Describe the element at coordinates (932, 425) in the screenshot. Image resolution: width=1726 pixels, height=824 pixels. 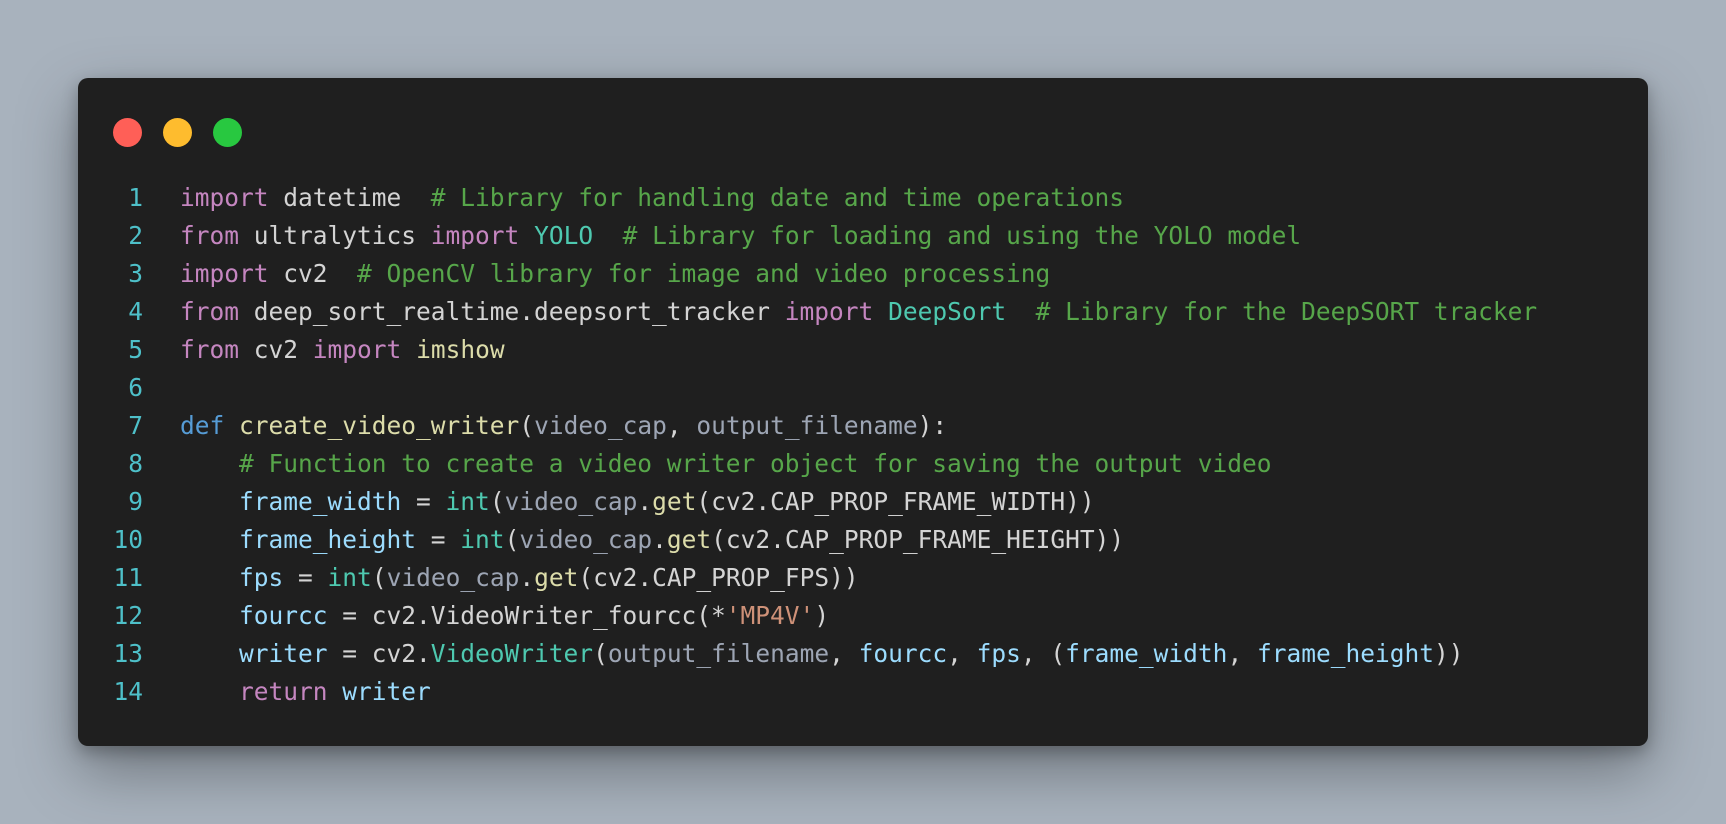
I see `code-token-plain: ):` at that location.